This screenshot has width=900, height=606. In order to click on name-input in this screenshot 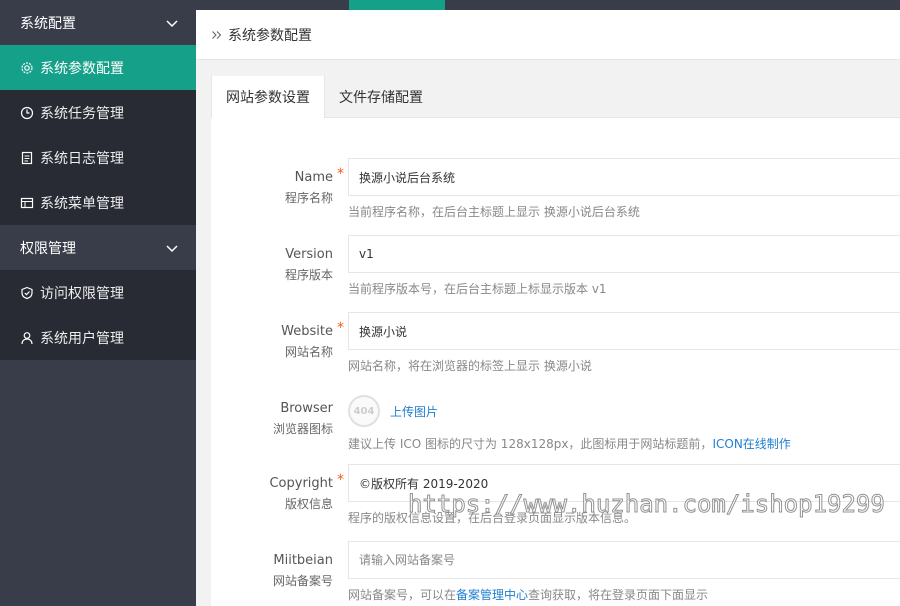, I will do `click(624, 177)`.